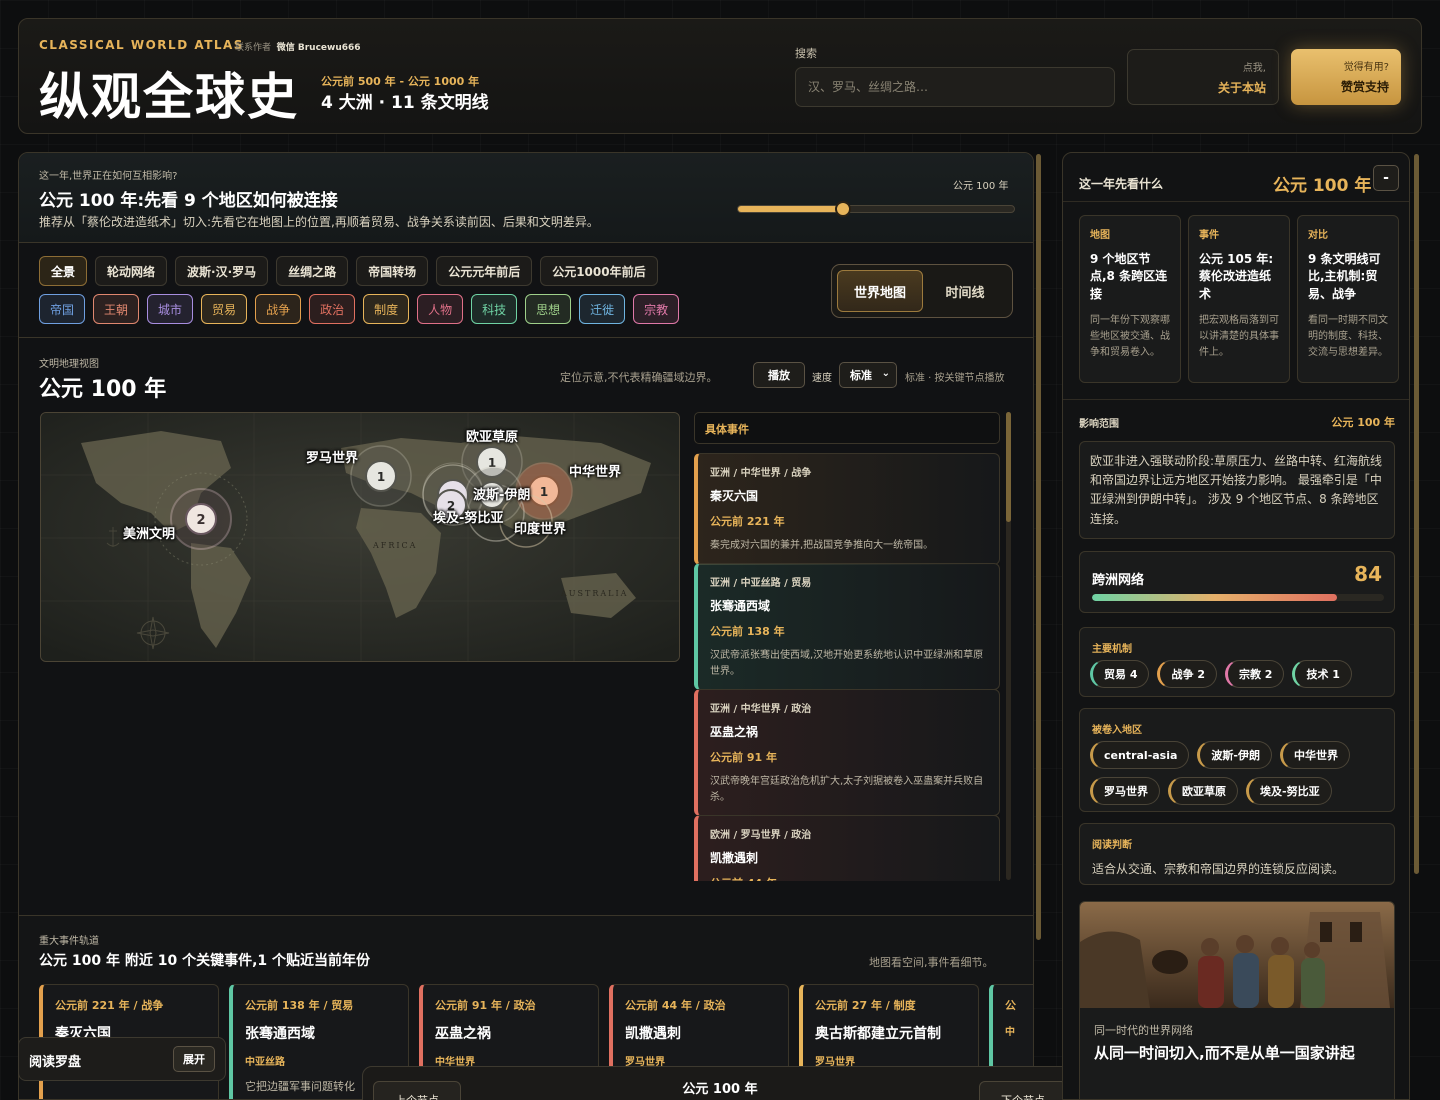 The height and width of the screenshot is (1100, 1440). What do you see at coordinates (1386, 178) in the screenshot?
I see `sidebar-collapse-button: -` at bounding box center [1386, 178].